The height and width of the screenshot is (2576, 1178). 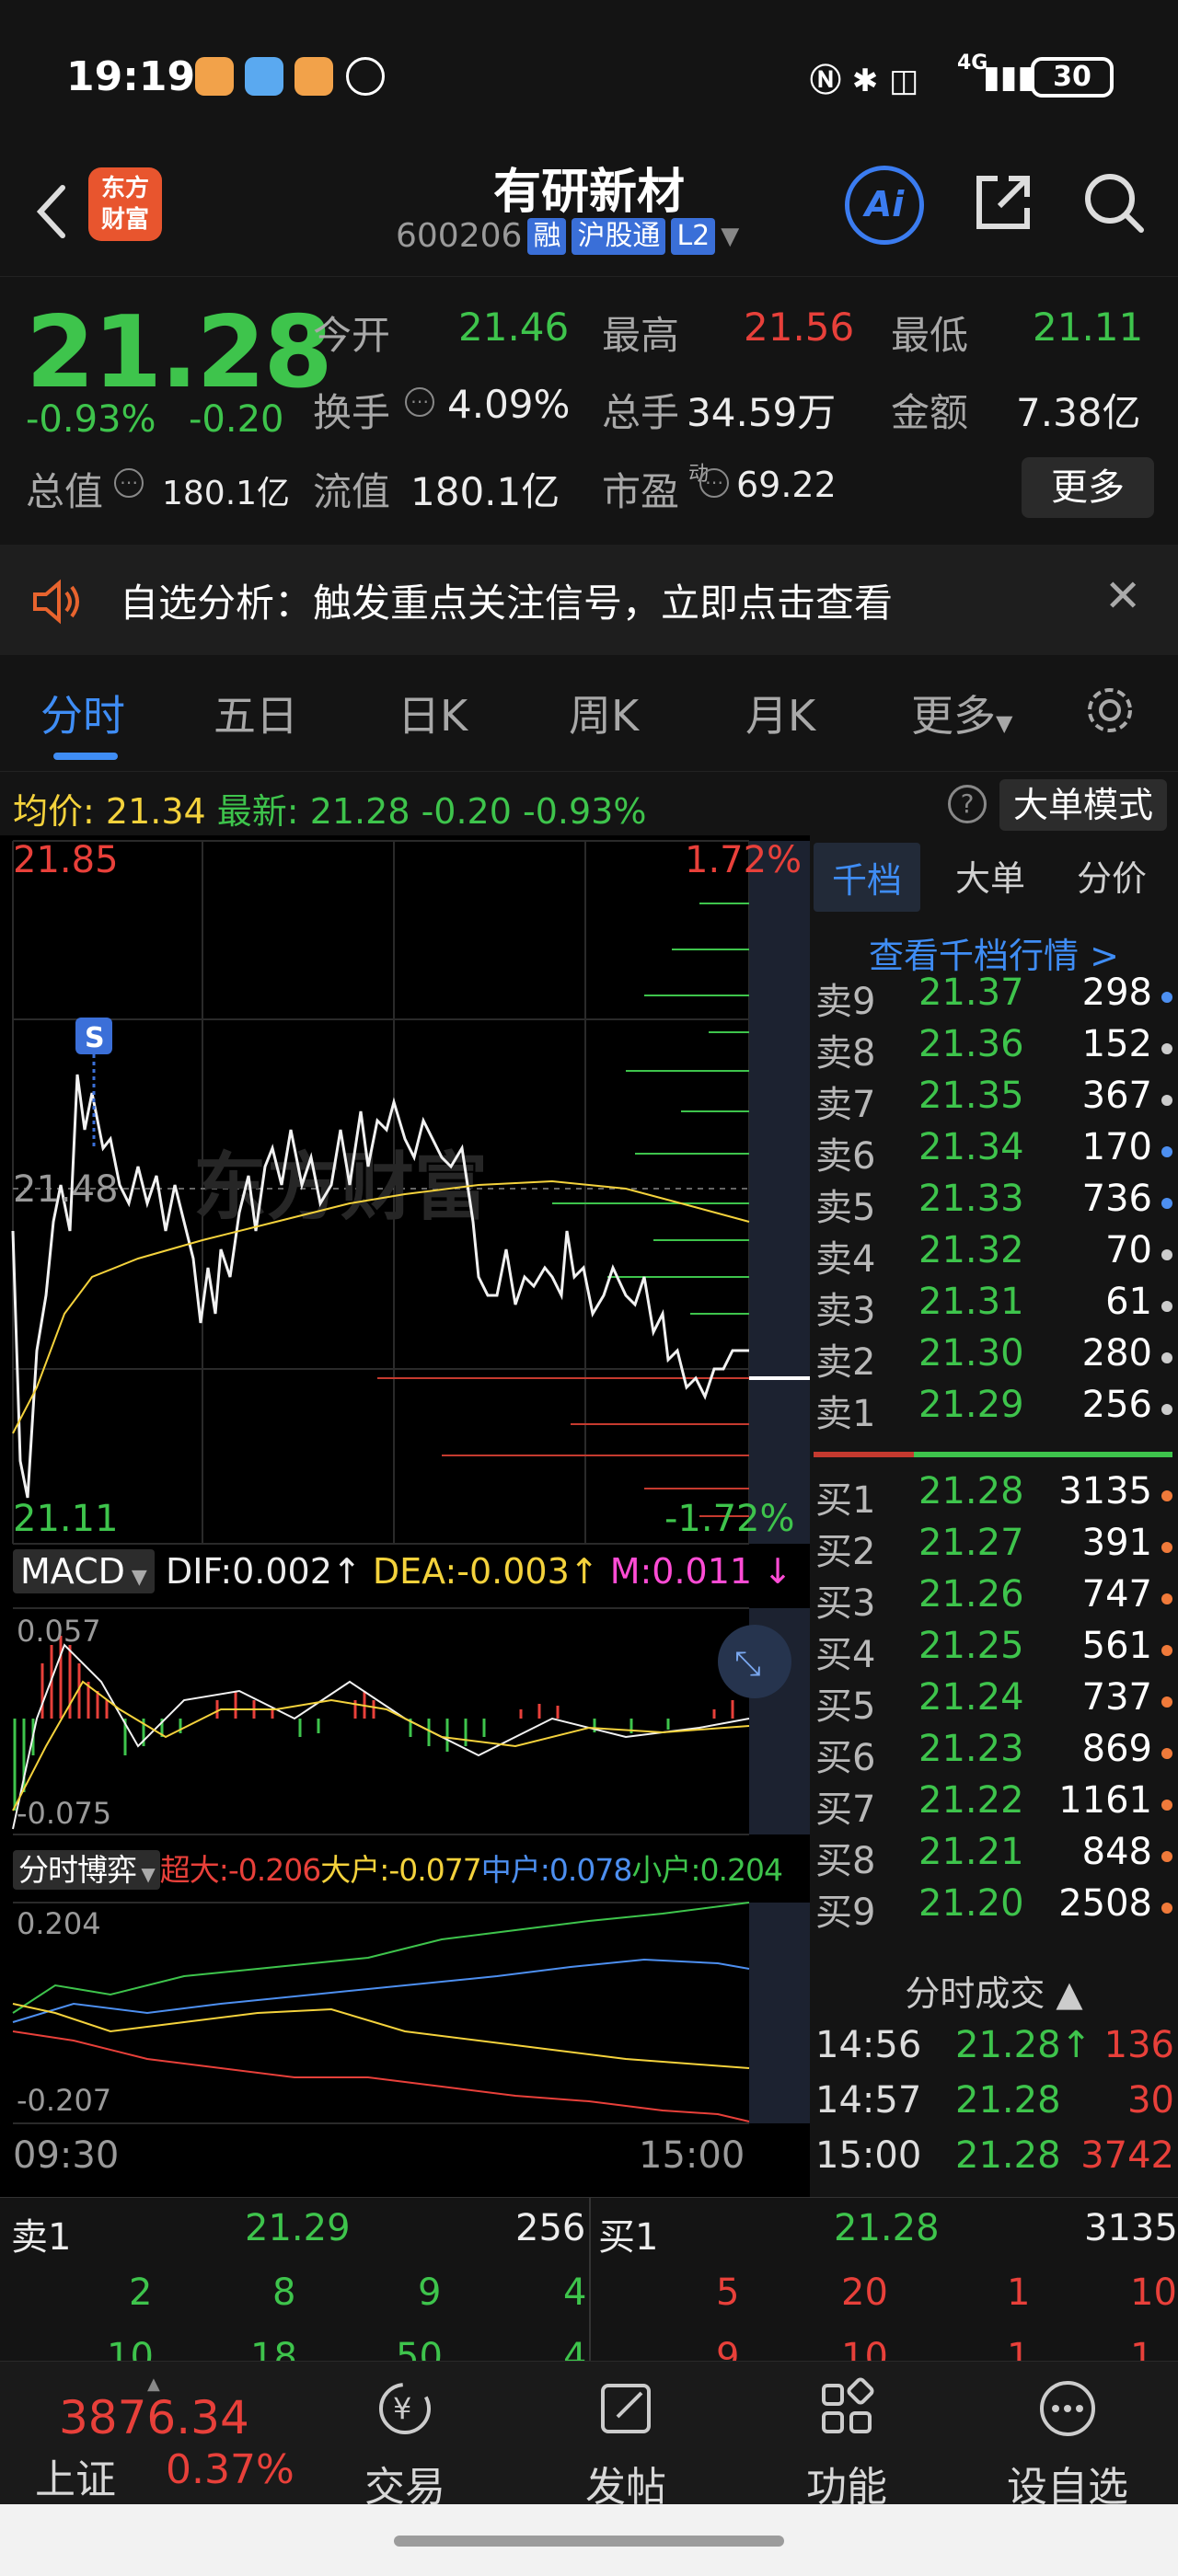 I want to click on bid-level-label: 买3, so click(x=845, y=1603).